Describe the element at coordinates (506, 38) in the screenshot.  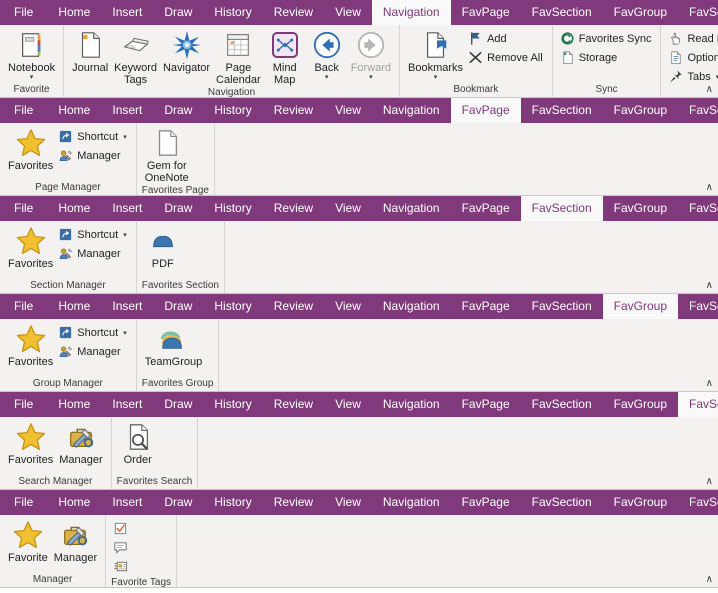
I see `button-add: Add` at that location.